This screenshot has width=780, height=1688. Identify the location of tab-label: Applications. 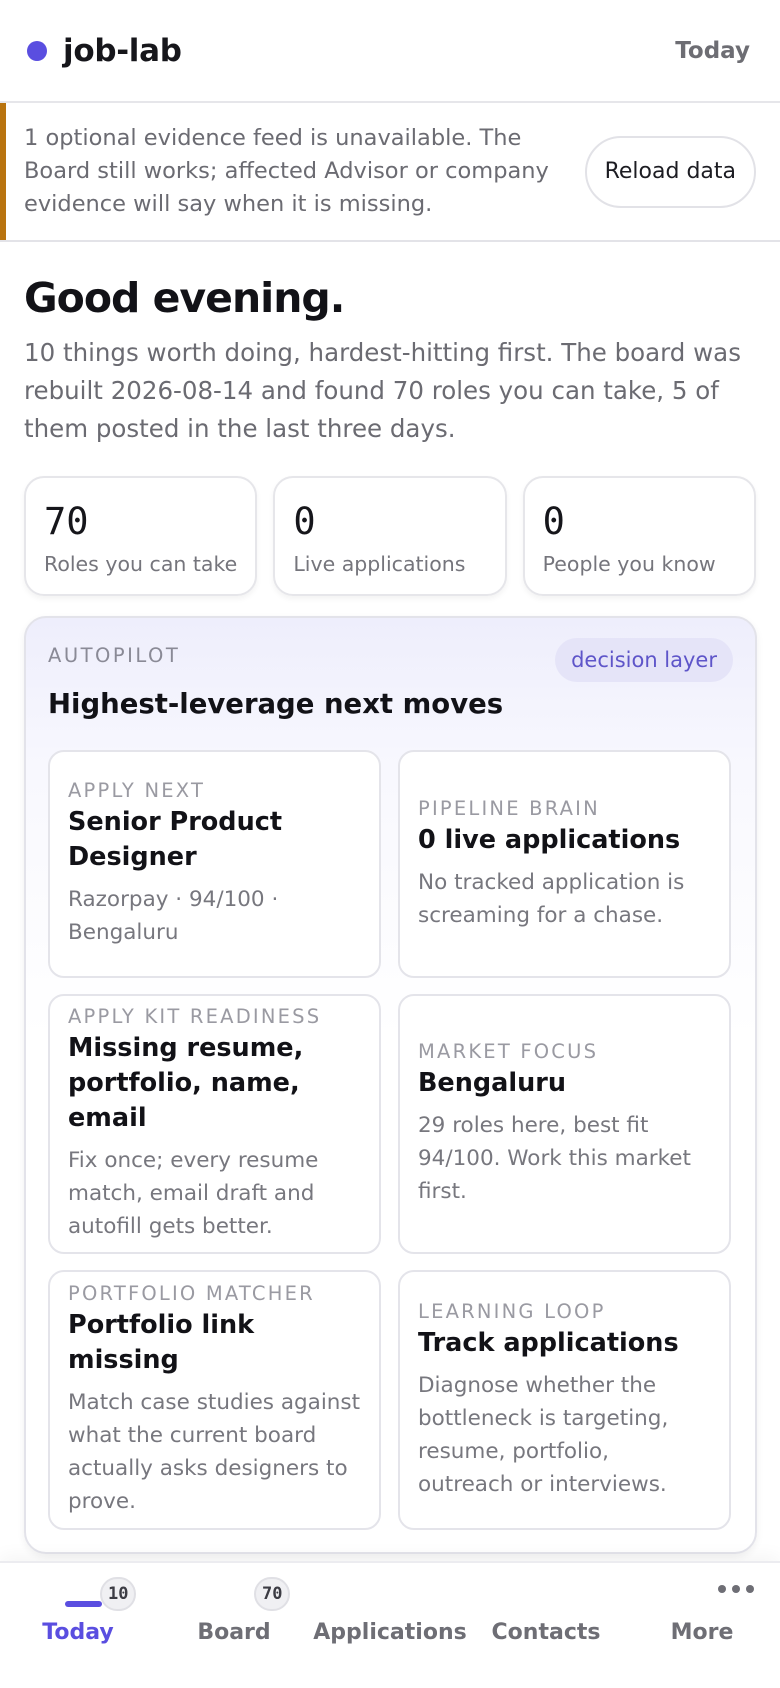
(390, 1632).